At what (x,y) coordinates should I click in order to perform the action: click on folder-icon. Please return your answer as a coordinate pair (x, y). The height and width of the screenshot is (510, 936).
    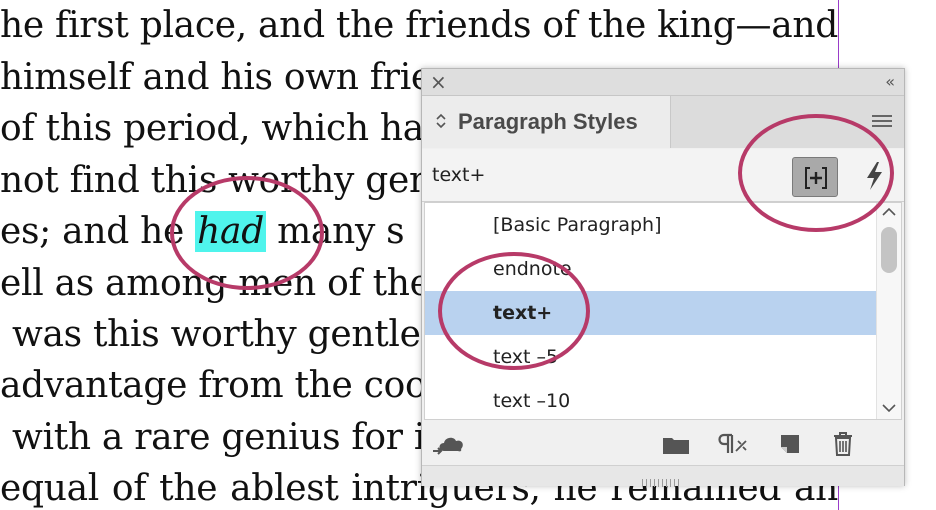
    Looking at the image, I should click on (676, 445).